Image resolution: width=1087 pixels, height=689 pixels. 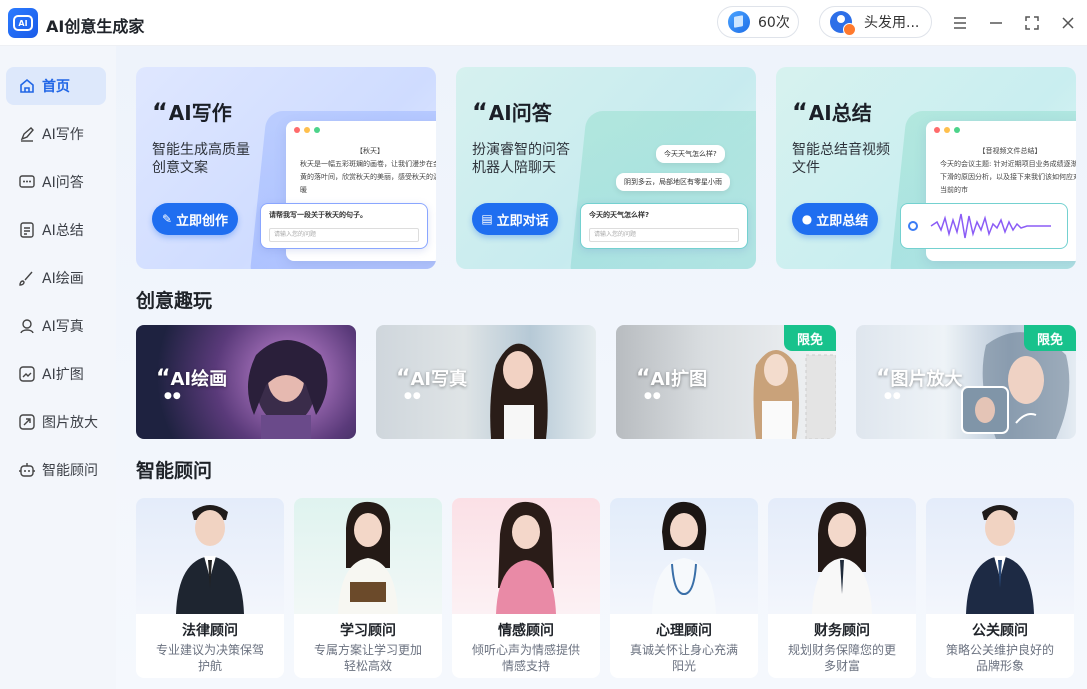 I want to click on advisor-card-finance: 财务顾问 规划财务保障您的更多财富, so click(x=842, y=588).